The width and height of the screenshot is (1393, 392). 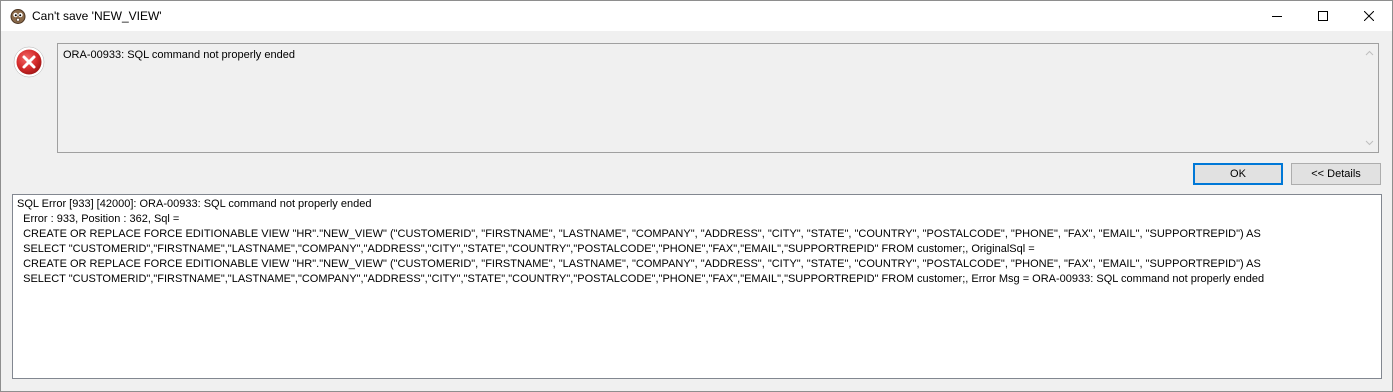 What do you see at coordinates (1238, 174) in the screenshot?
I see `ok-button: OK` at bounding box center [1238, 174].